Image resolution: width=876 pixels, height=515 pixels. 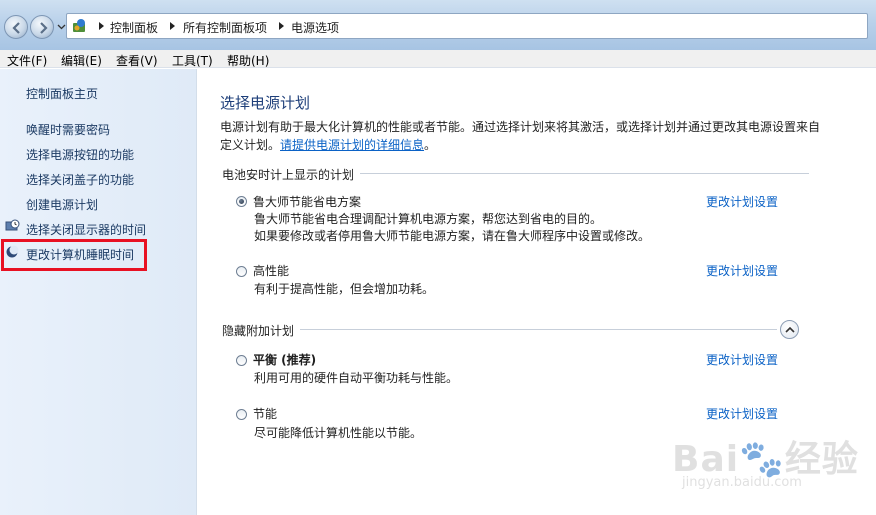 What do you see at coordinates (284, 359) in the screenshot?
I see `plan-name-balanced: 平衡 (推荐)` at bounding box center [284, 359].